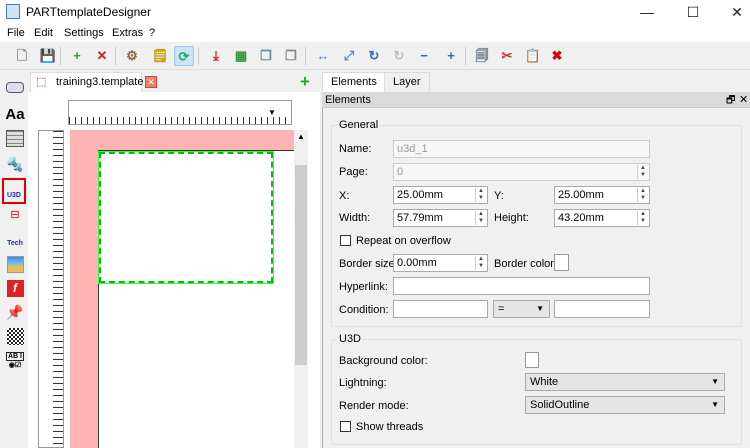  What do you see at coordinates (561, 262) in the screenshot?
I see `border-color-swatch` at bounding box center [561, 262].